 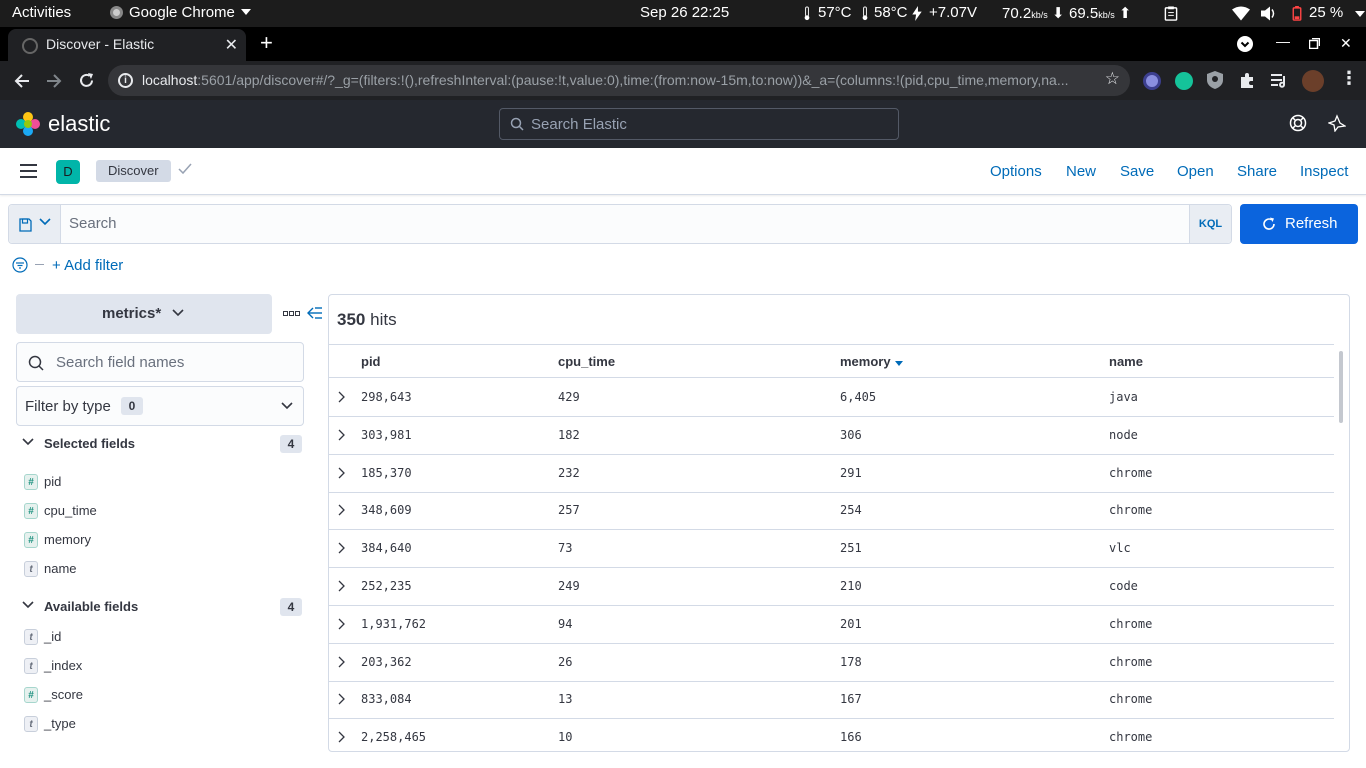 What do you see at coordinates (1247, 80) in the screenshot?
I see `extensions-puzzle-icon` at bounding box center [1247, 80].